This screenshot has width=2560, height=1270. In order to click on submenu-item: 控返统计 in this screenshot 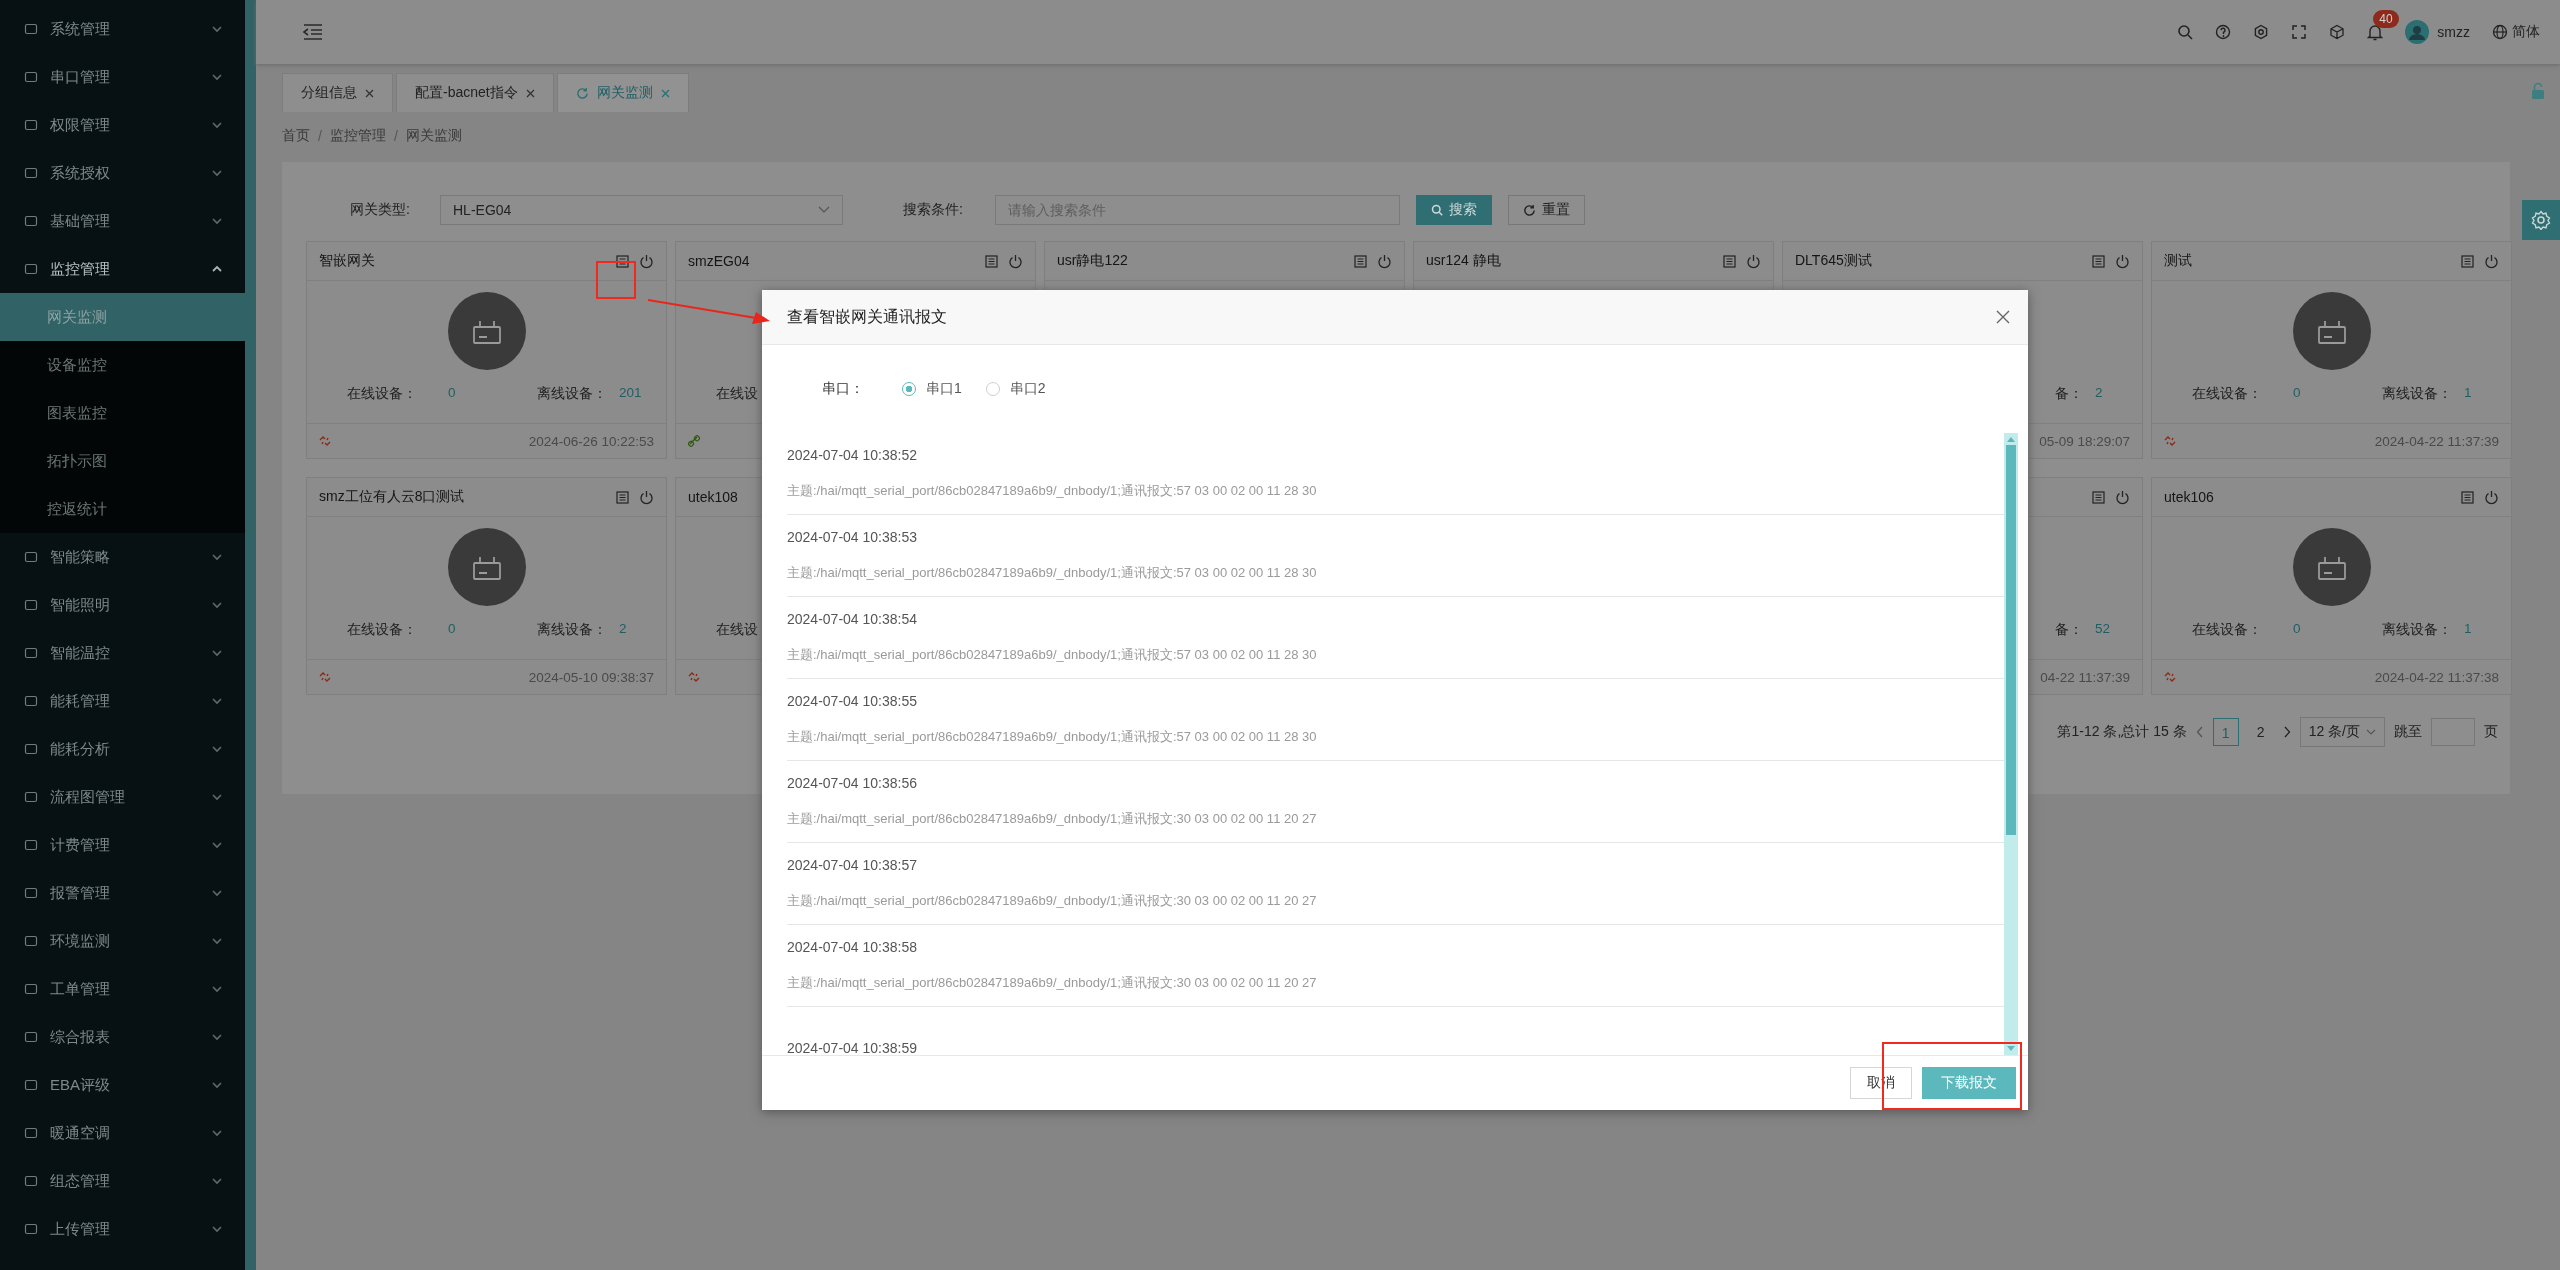, I will do `click(122, 509)`.